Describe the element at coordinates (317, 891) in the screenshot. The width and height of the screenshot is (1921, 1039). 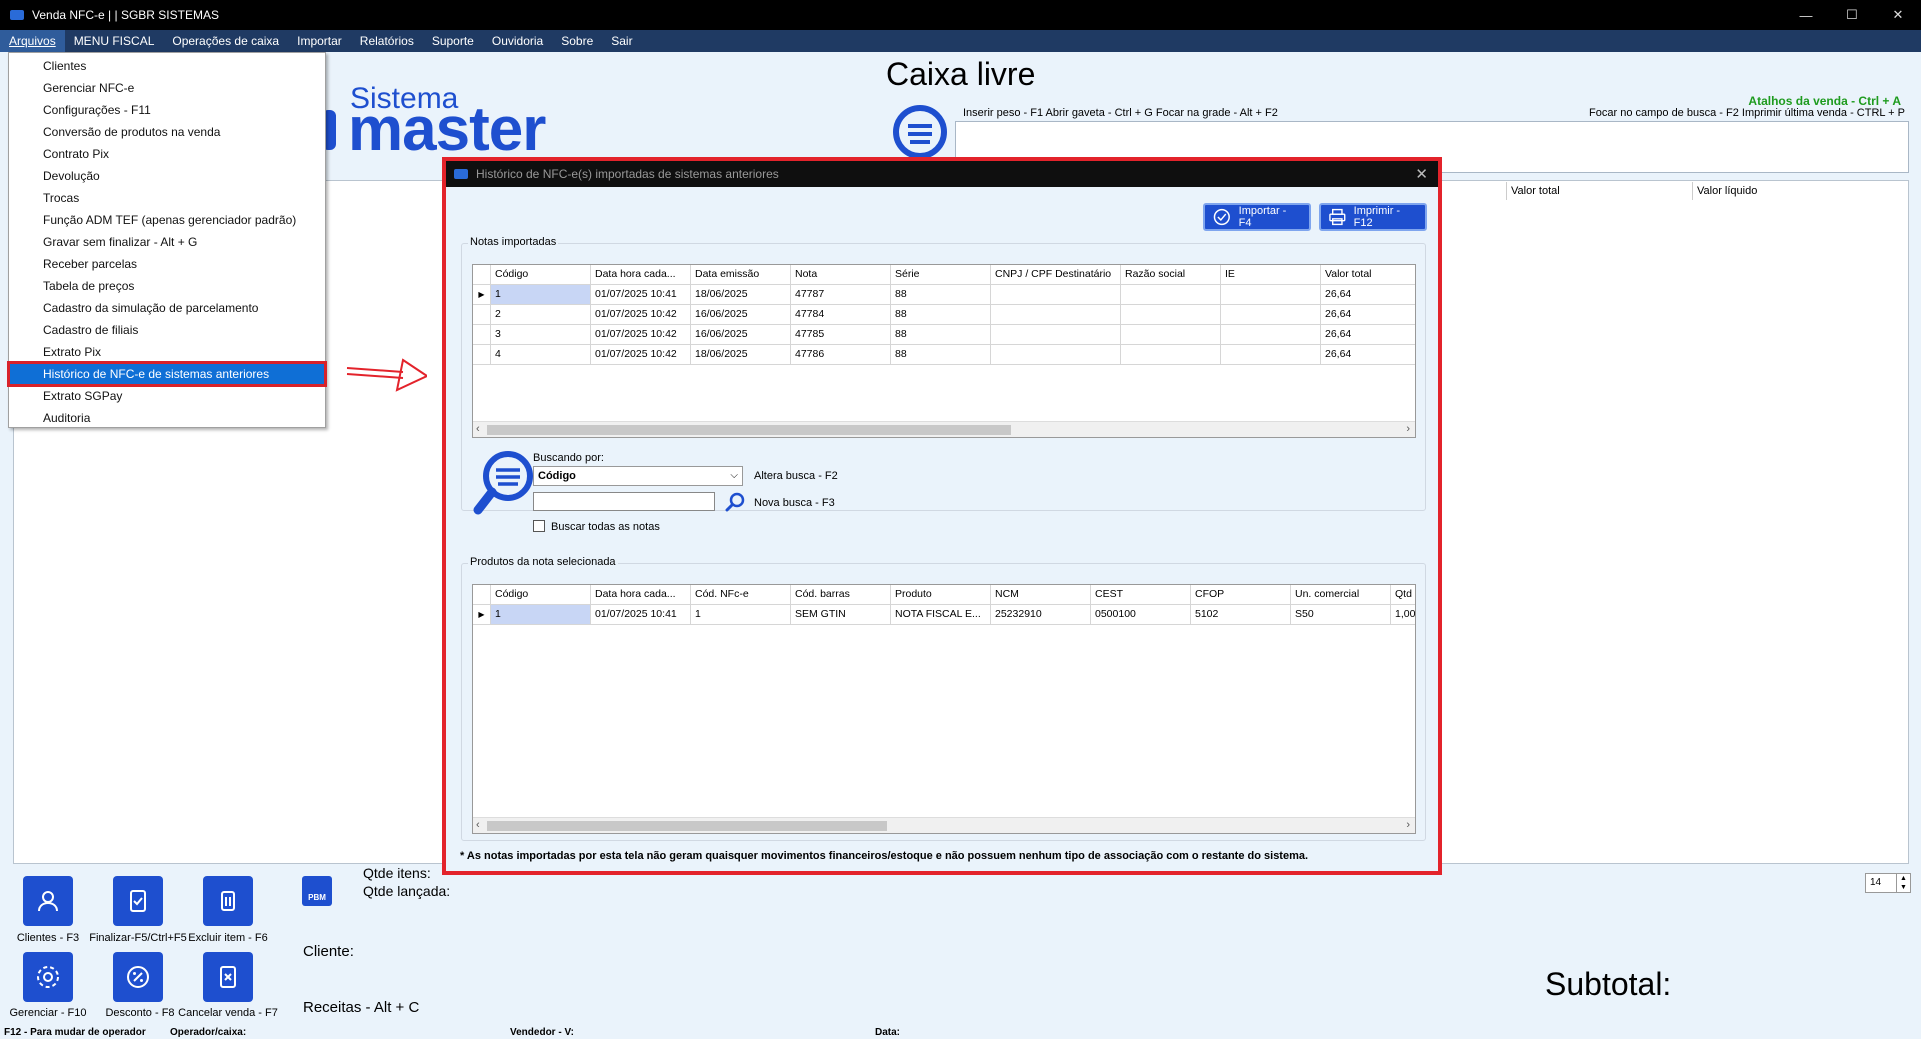
I see `pbm-button: PBM` at that location.